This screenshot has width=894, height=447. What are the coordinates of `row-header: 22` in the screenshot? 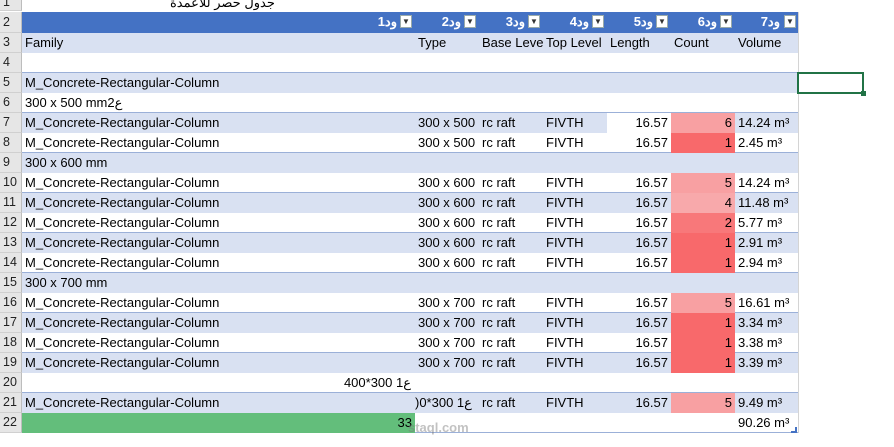 It's located at (11, 423).